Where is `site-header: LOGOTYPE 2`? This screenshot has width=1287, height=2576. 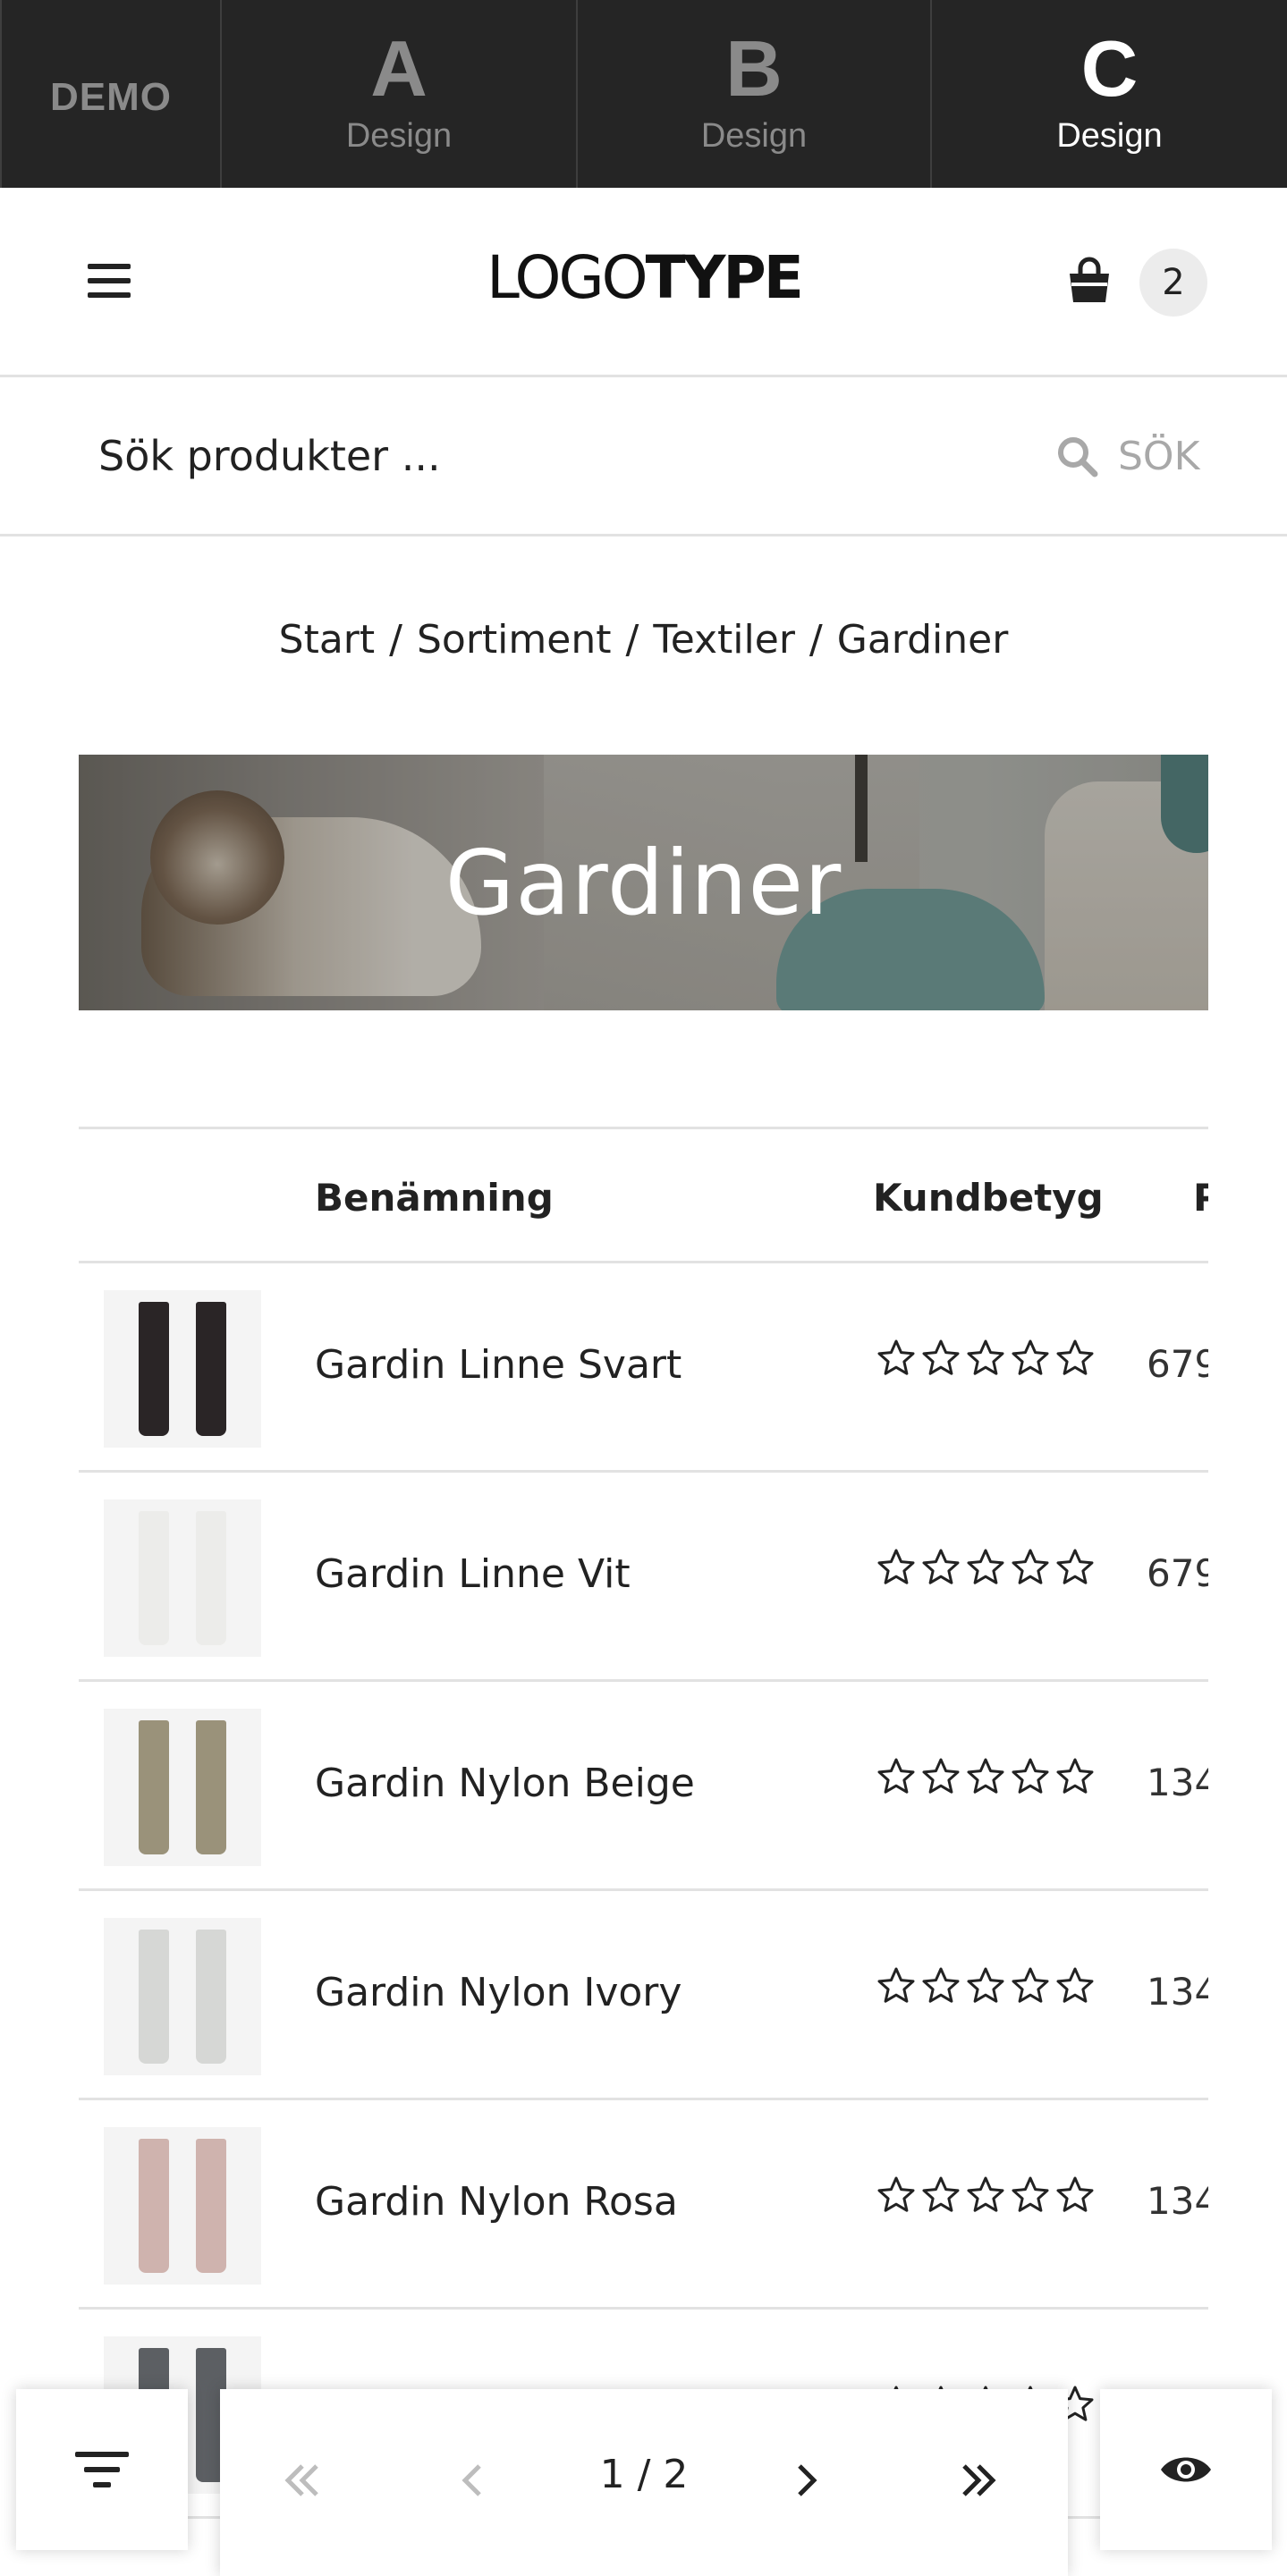
site-header: LOGOTYPE 2 is located at coordinates (643, 282).